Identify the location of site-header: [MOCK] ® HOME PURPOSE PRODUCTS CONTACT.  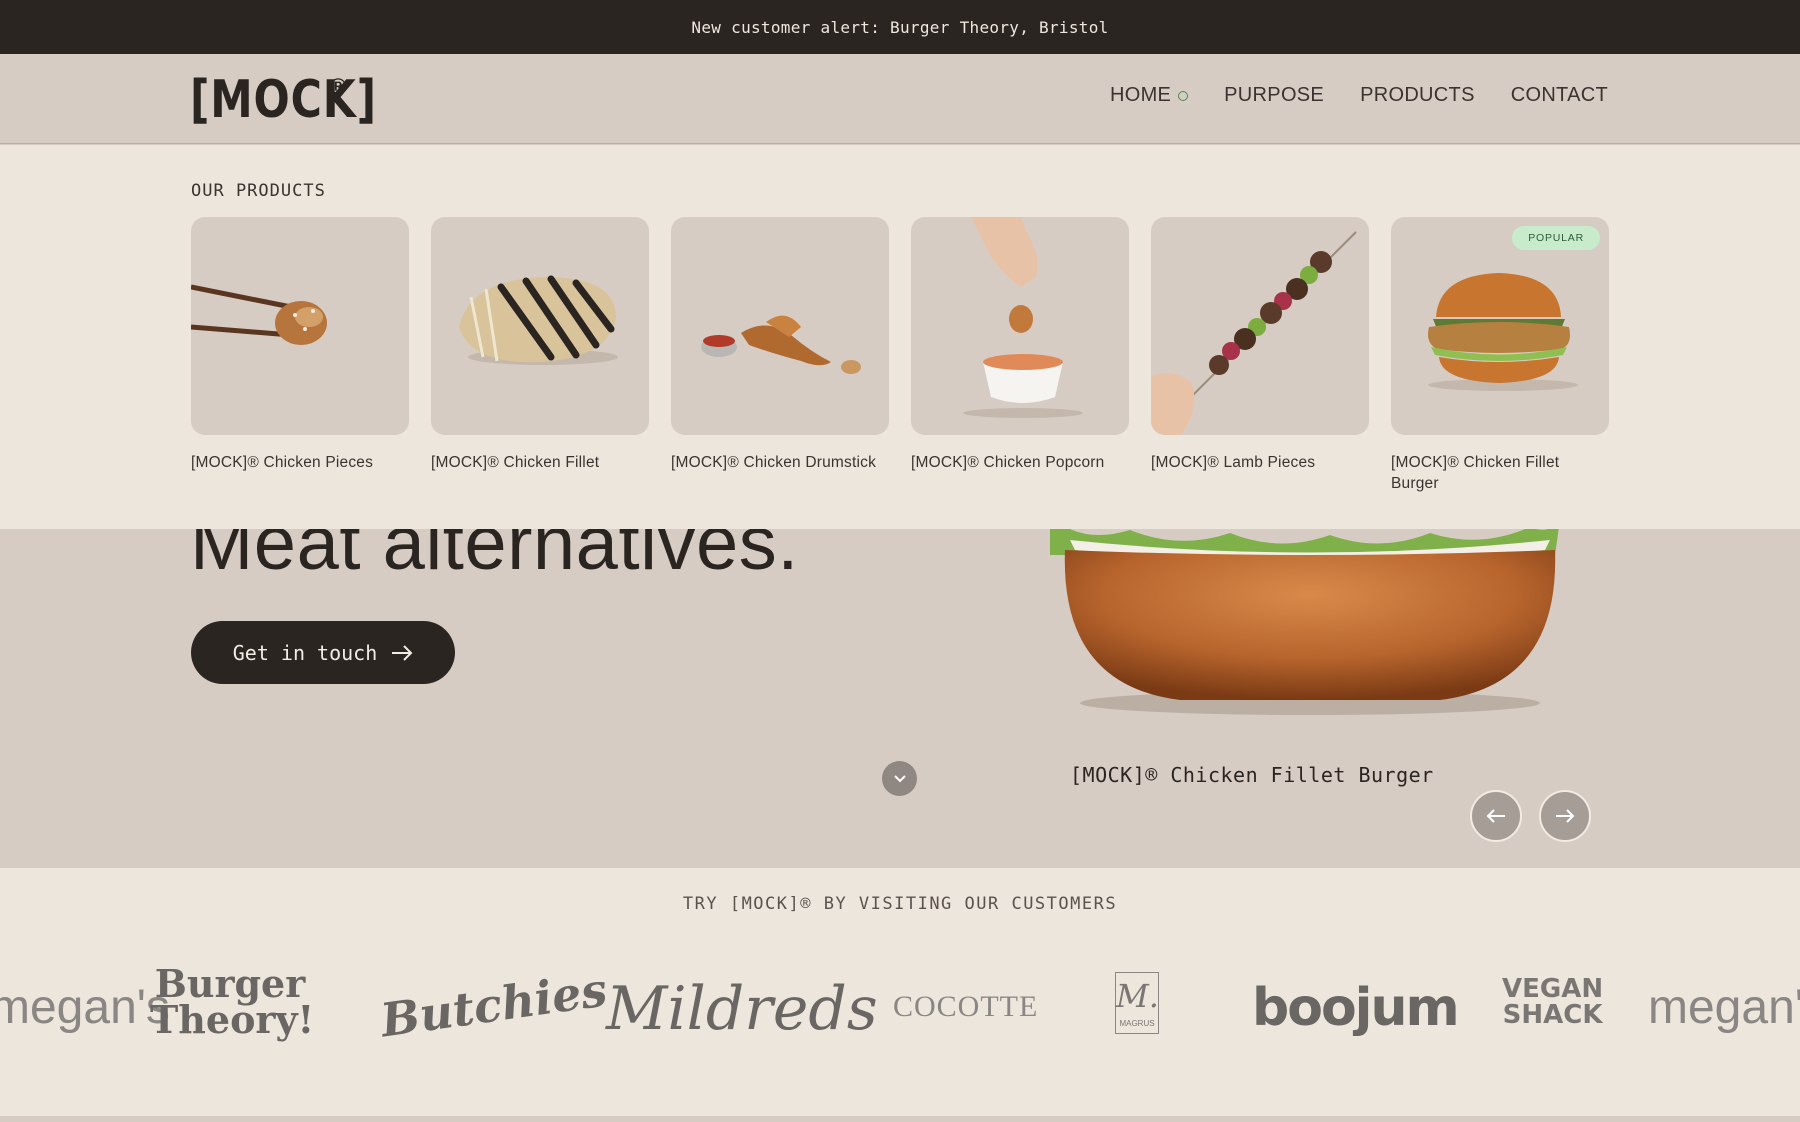
(900, 99).